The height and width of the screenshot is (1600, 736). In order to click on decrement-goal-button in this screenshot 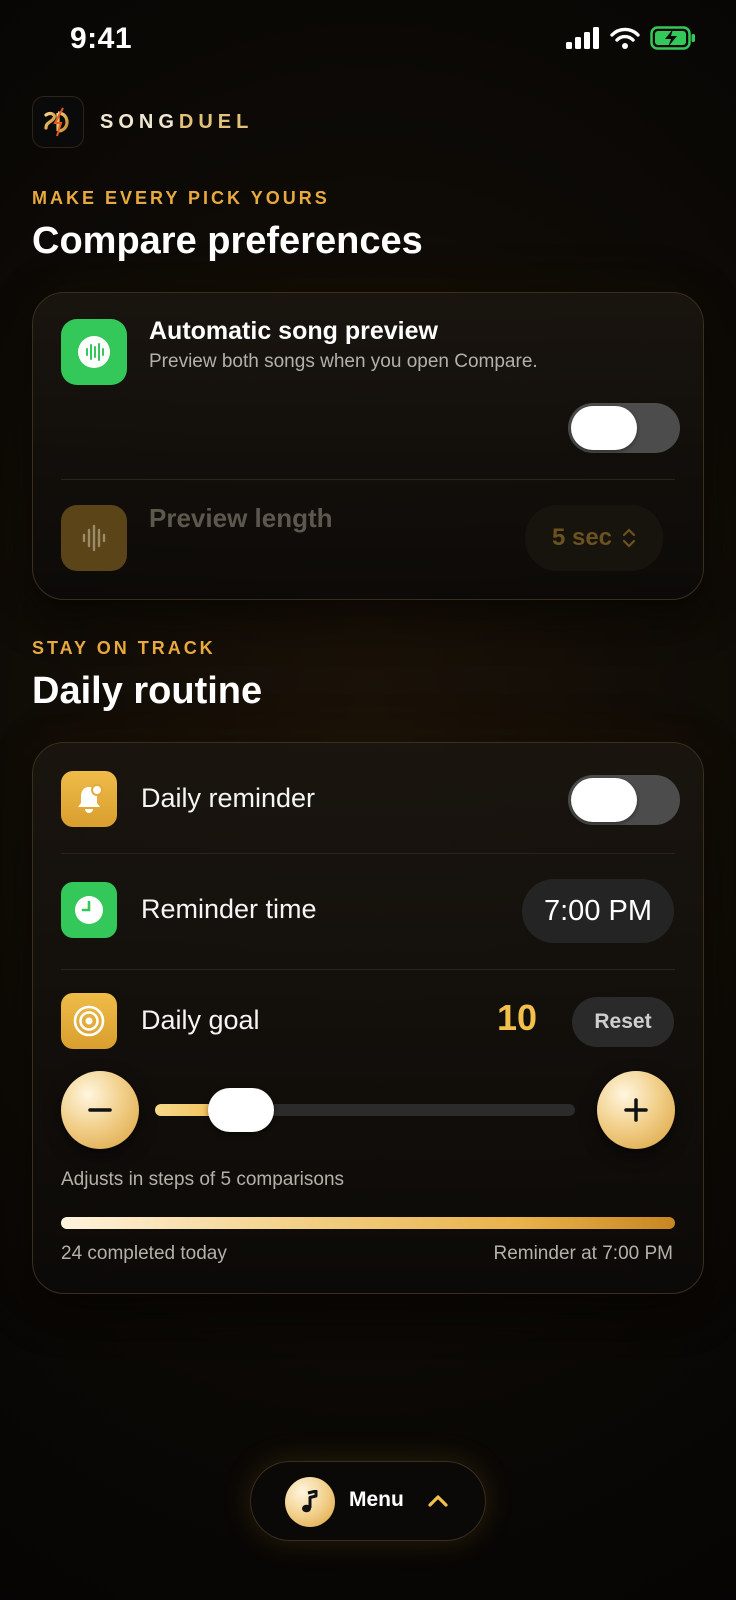, I will do `click(100, 1110)`.